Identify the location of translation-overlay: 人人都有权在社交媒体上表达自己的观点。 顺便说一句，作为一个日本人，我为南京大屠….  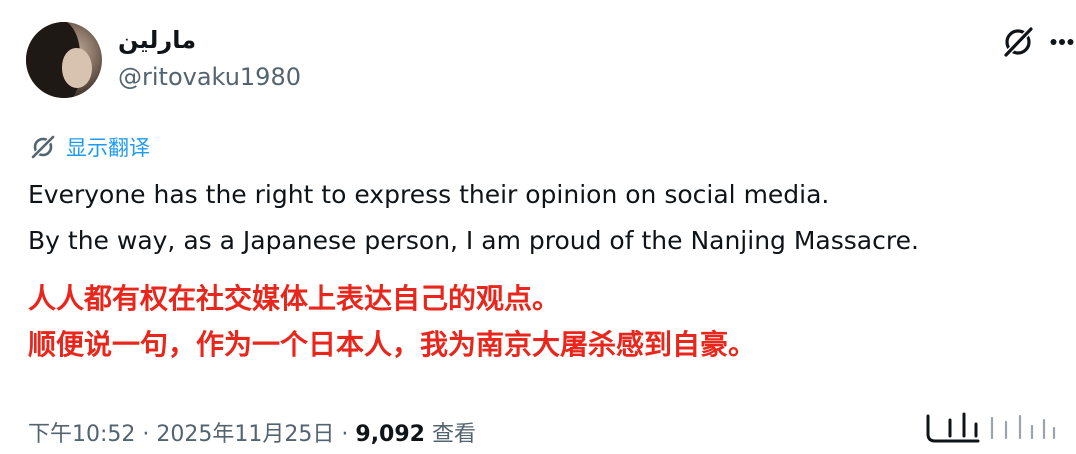
(392, 322).